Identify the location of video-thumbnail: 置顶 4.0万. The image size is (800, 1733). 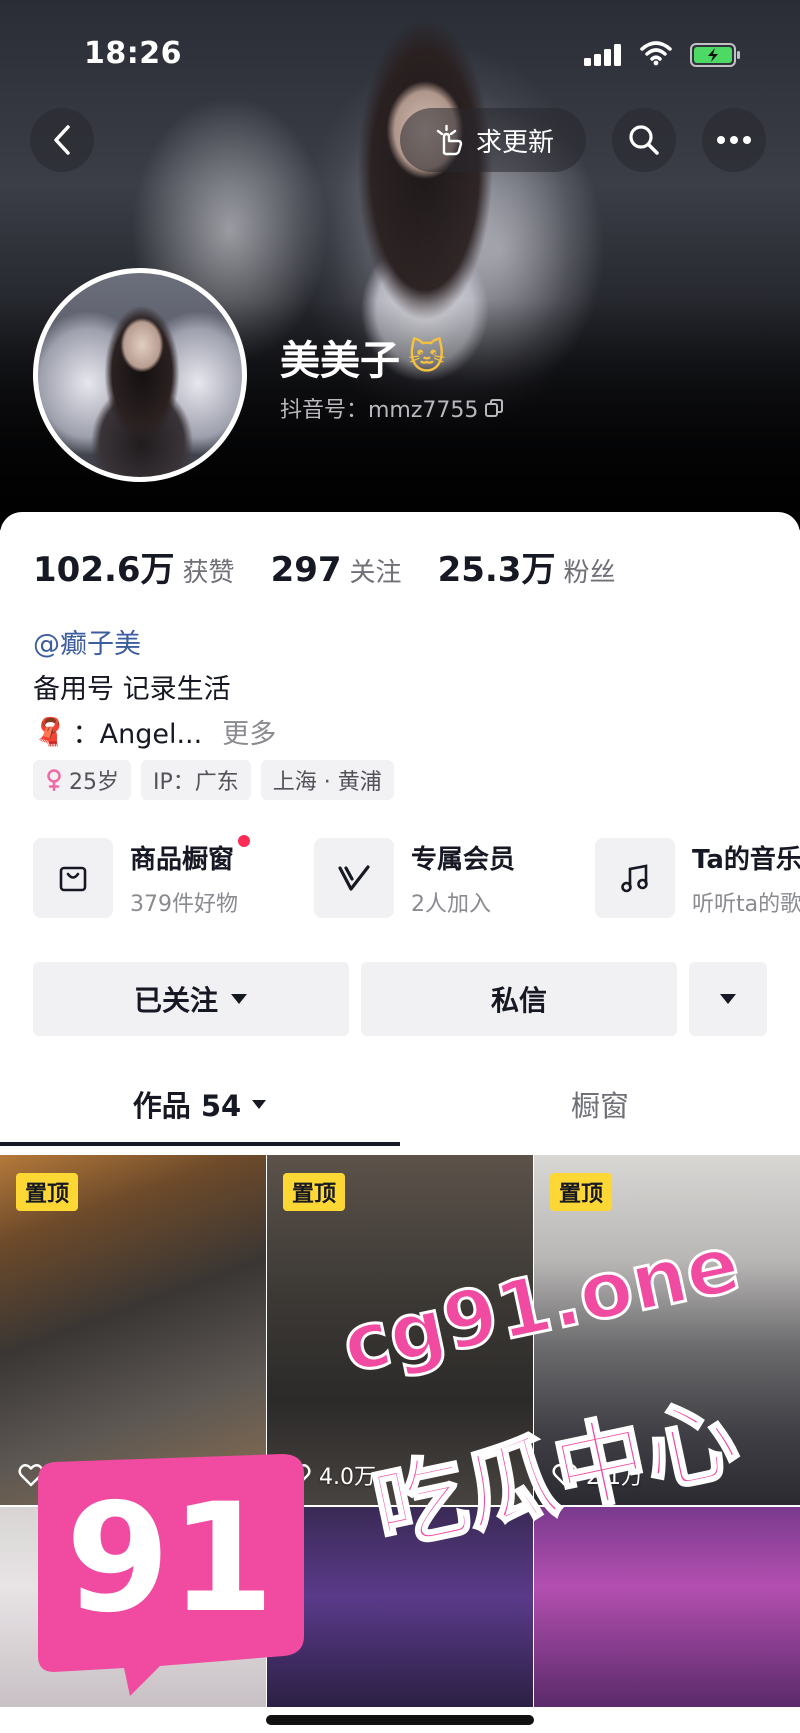
(400, 1330).